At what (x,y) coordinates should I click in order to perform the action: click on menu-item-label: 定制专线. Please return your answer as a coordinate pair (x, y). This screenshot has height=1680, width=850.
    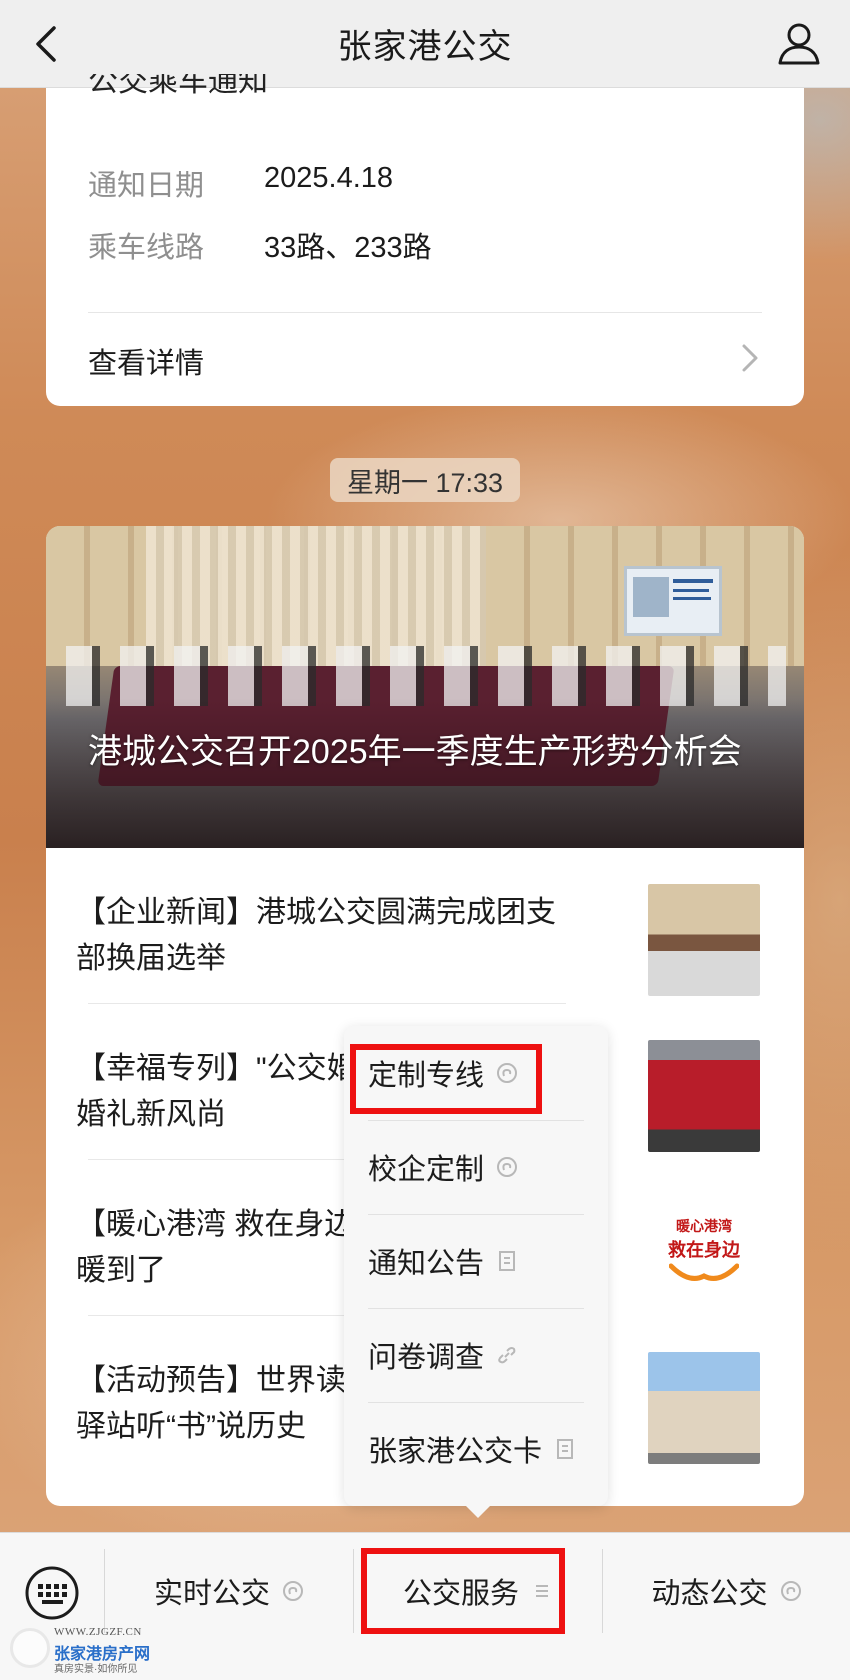
    Looking at the image, I should click on (426, 1076).